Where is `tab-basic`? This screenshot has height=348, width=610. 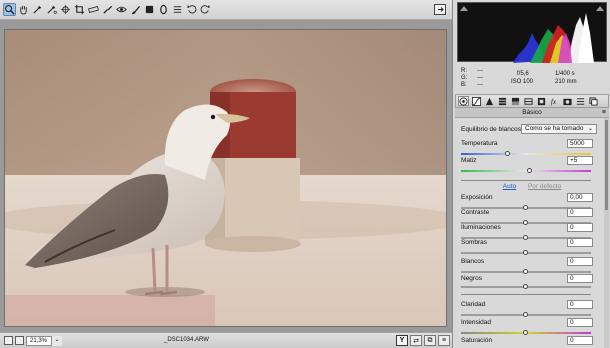 tab-basic is located at coordinates (463, 101).